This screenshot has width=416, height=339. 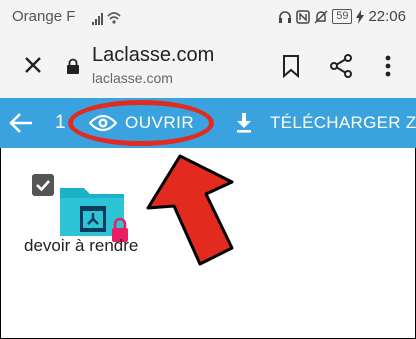 I want to click on signal-wifi-icon, so click(x=106, y=18).